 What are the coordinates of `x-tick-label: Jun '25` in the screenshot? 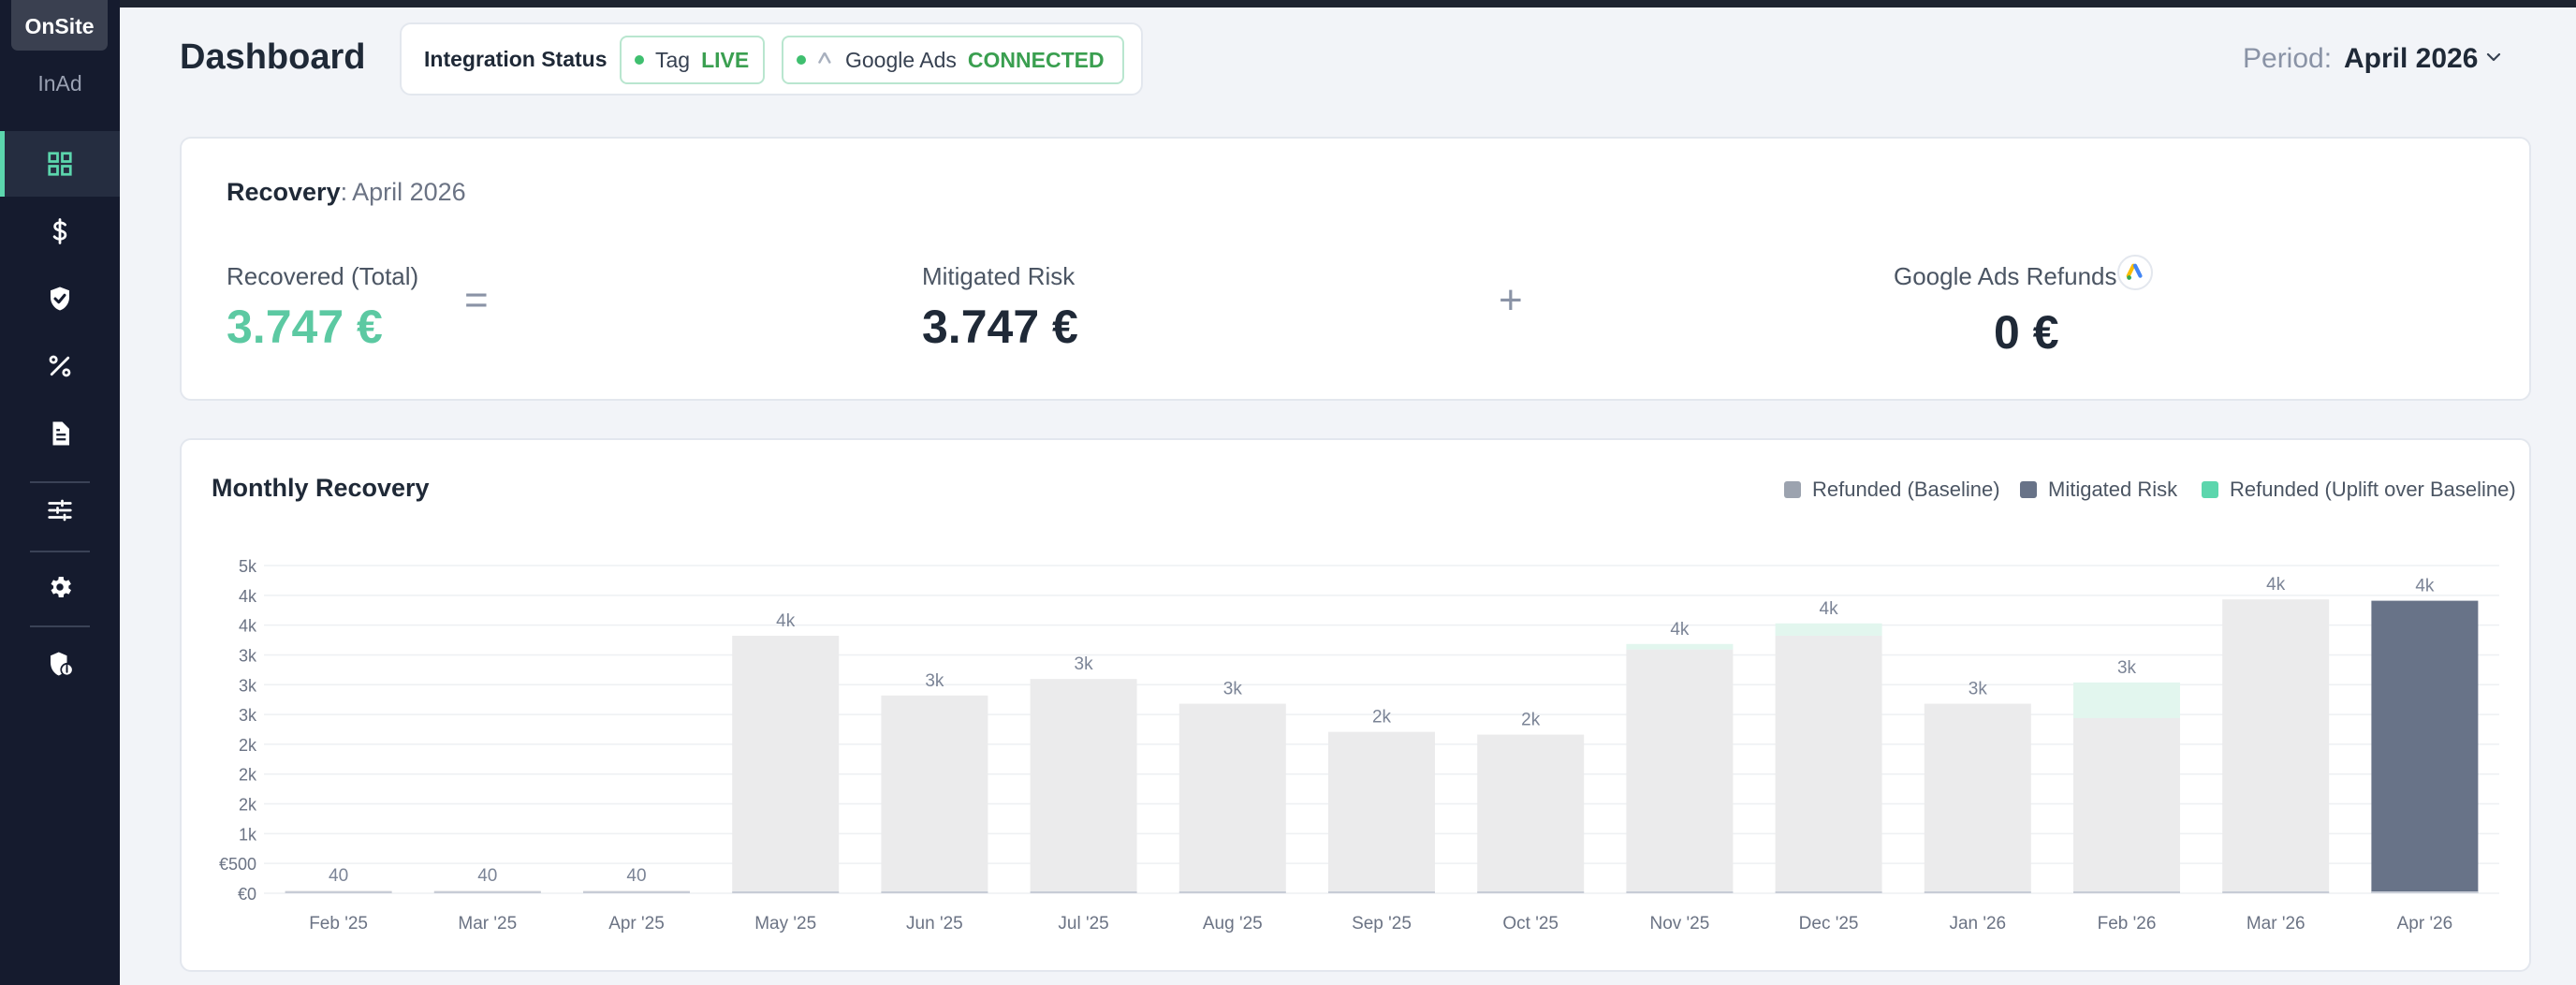 It's located at (934, 924).